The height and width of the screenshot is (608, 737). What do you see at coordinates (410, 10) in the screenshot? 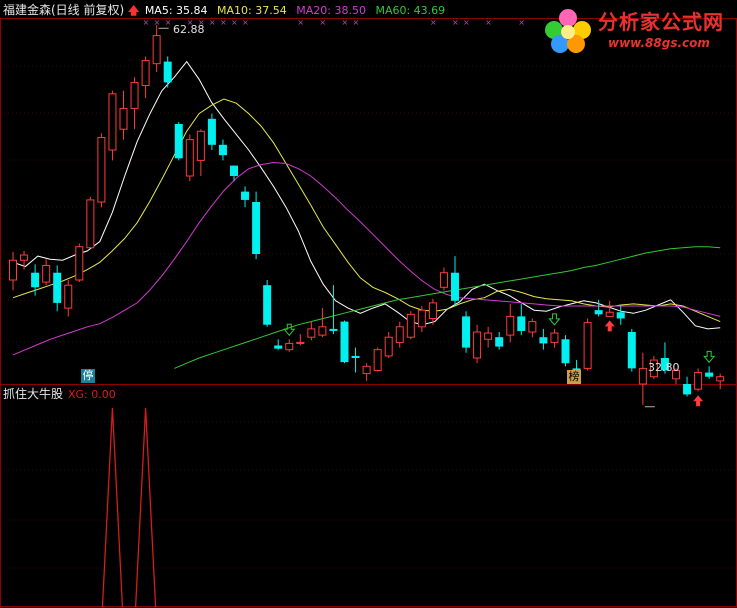
I see `ma60-label: MA60: 43.69` at bounding box center [410, 10].